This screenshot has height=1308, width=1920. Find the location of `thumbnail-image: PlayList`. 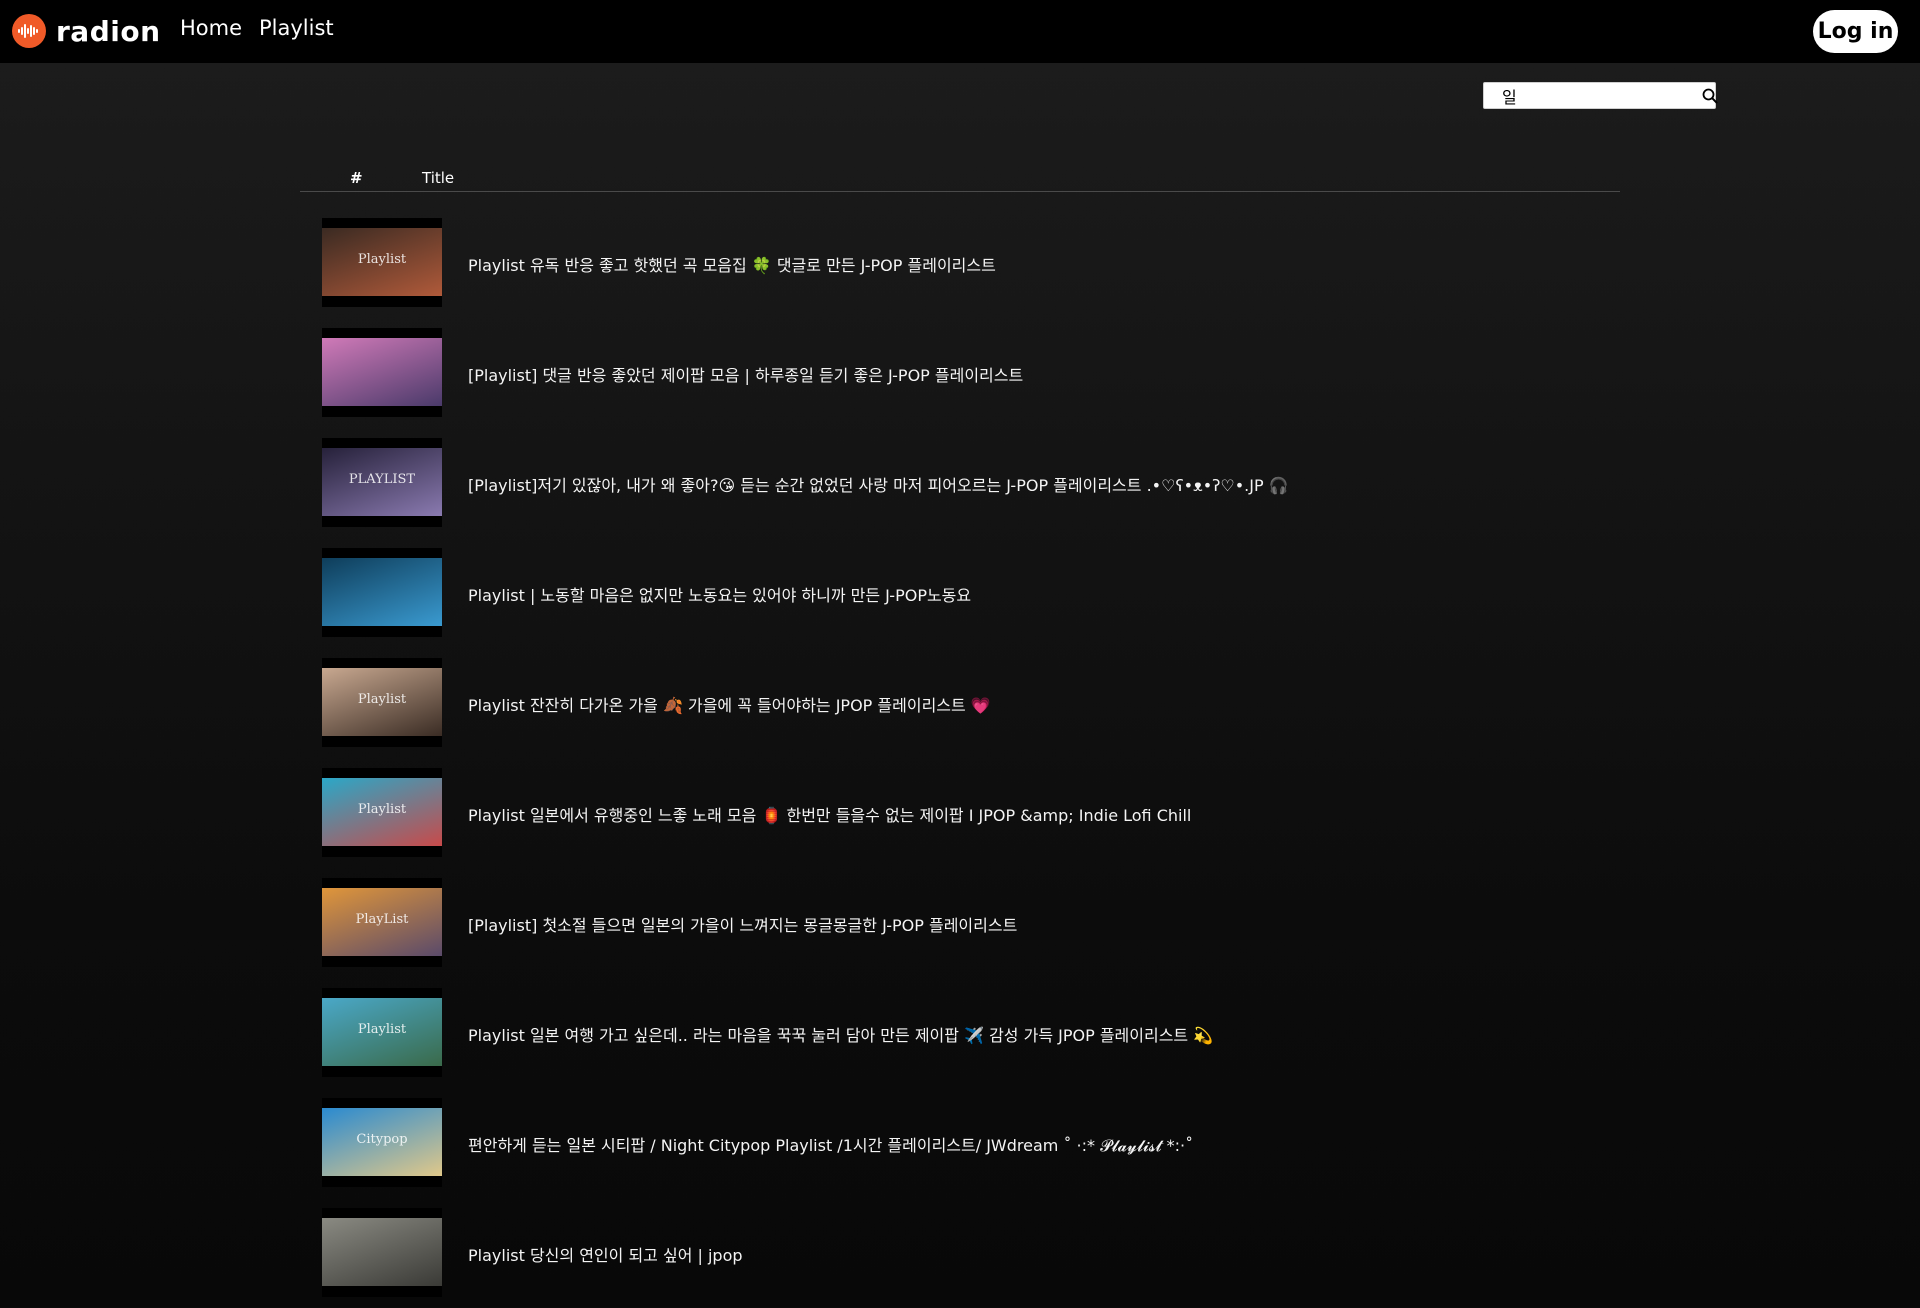

thumbnail-image: PlayList is located at coordinates (382, 922).